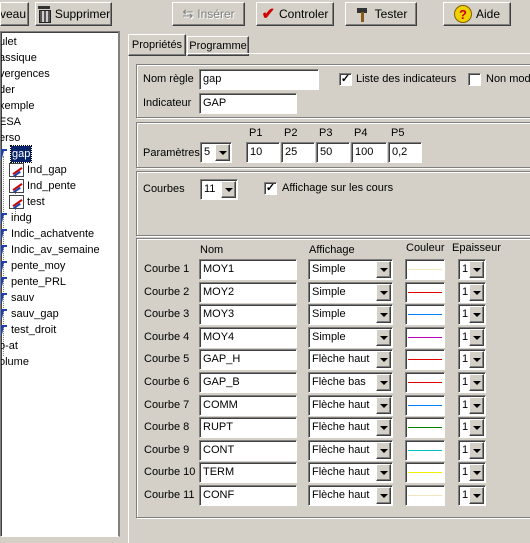 The width and height of the screenshot is (530, 543). What do you see at coordinates (19, 58) in the screenshot?
I see `tree-item: assique` at bounding box center [19, 58].